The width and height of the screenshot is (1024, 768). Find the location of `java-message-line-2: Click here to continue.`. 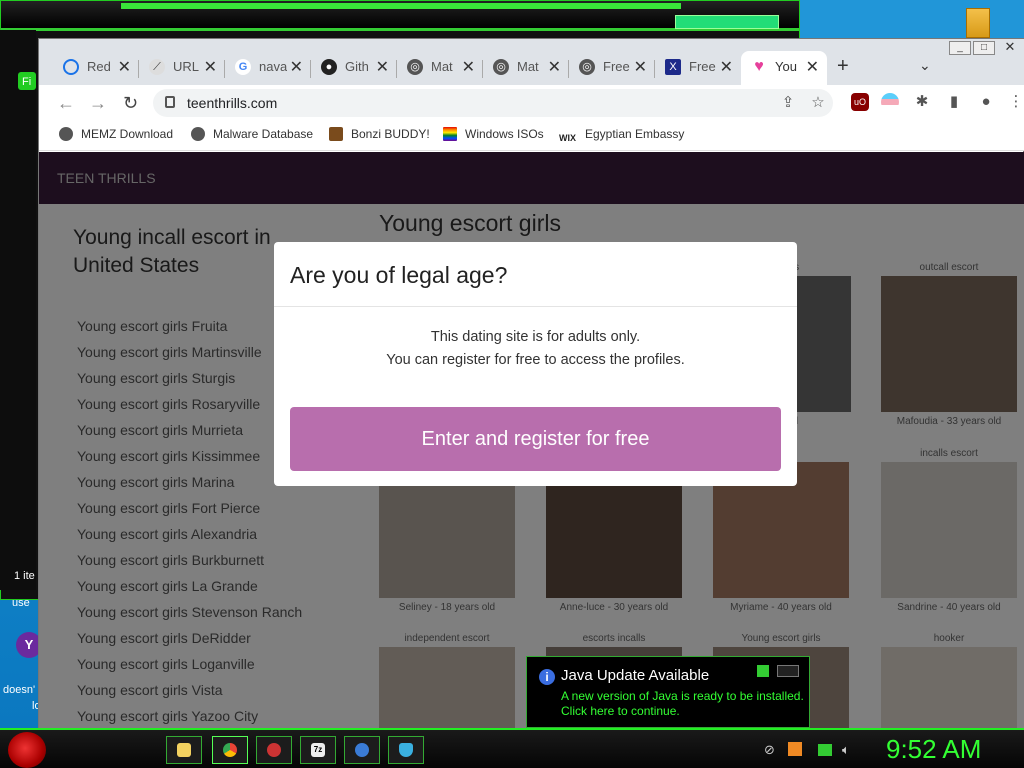

java-message-line-2: Click here to continue. is located at coordinates (620, 711).